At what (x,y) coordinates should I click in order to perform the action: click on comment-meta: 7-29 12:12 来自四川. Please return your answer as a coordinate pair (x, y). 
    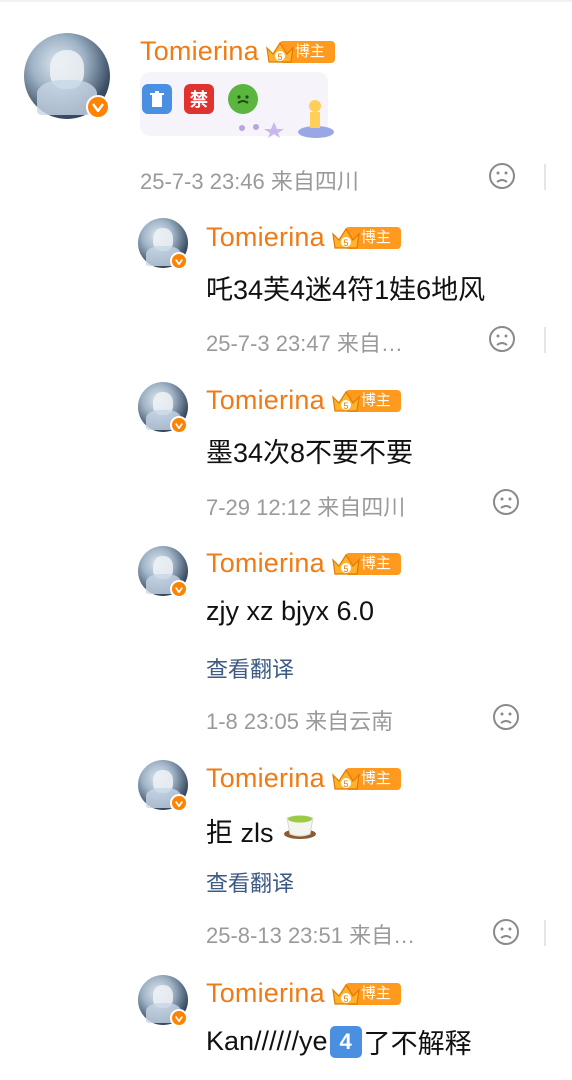
    Looking at the image, I should click on (306, 507).